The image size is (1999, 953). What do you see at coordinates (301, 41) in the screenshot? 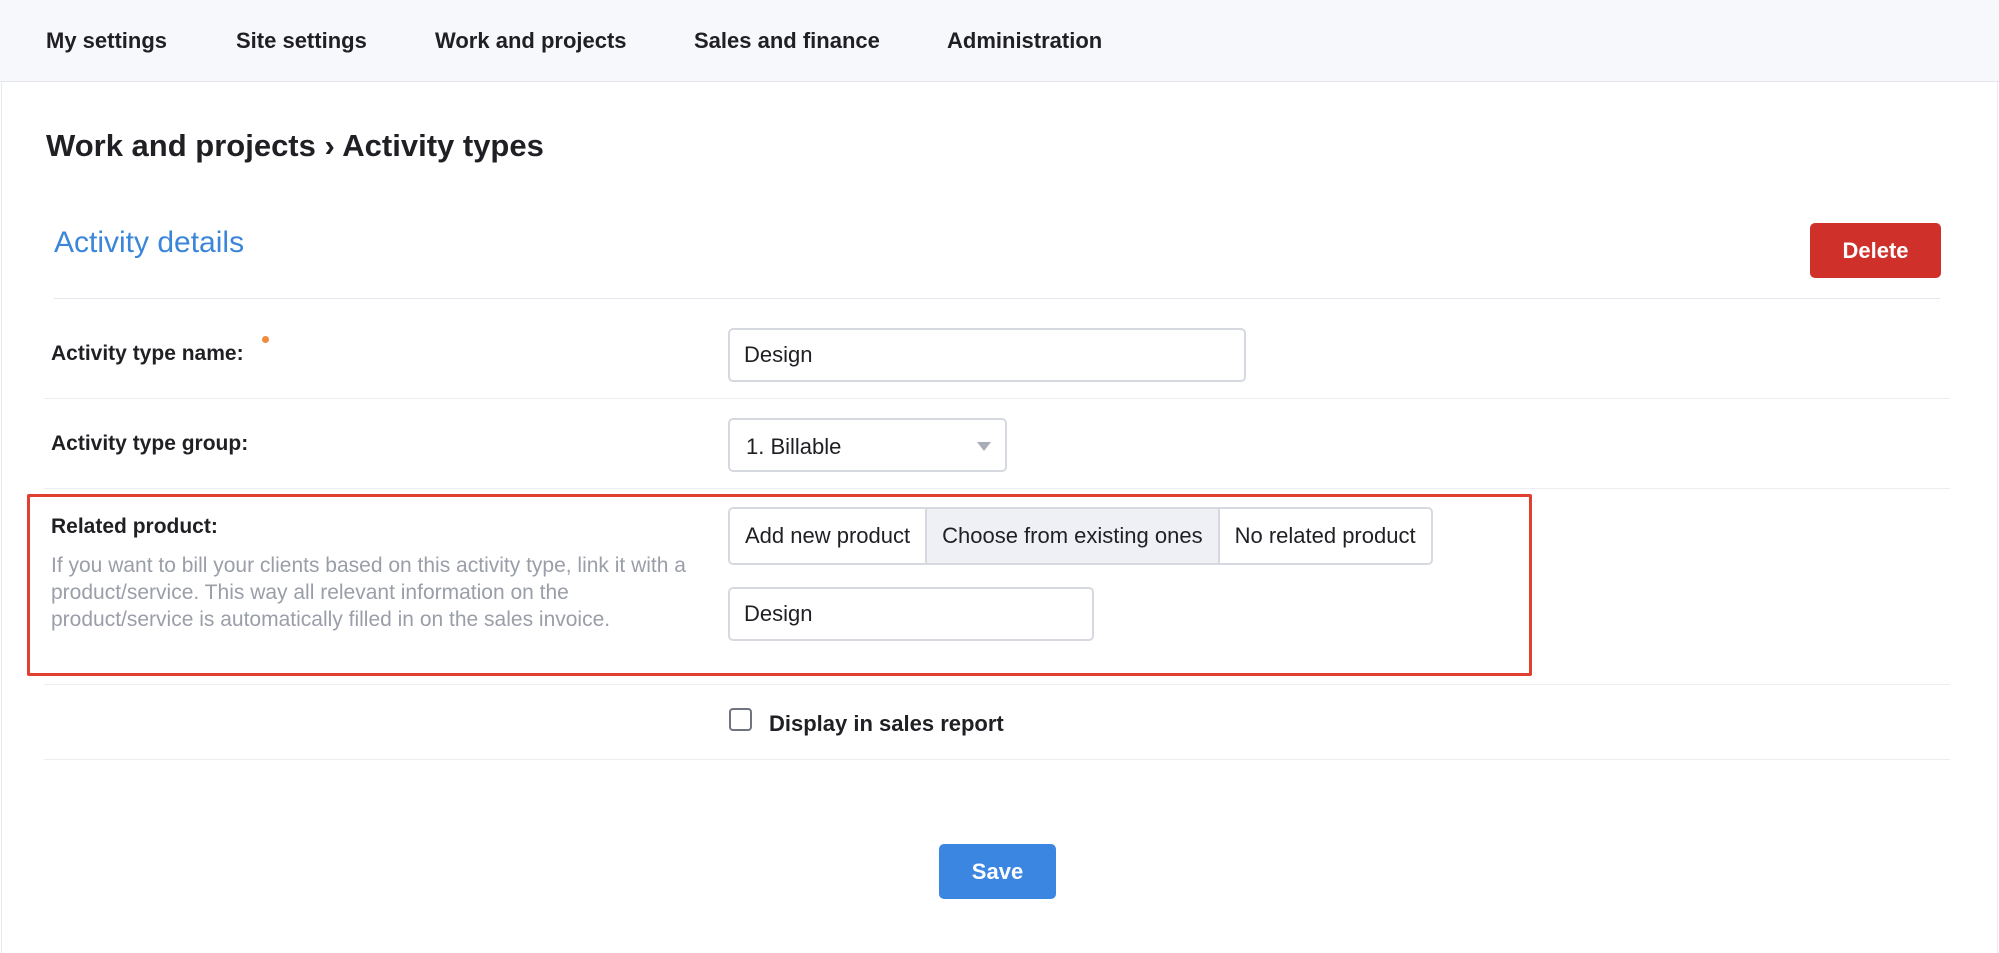
I see `nav-item-site-settings: Site settings` at bounding box center [301, 41].